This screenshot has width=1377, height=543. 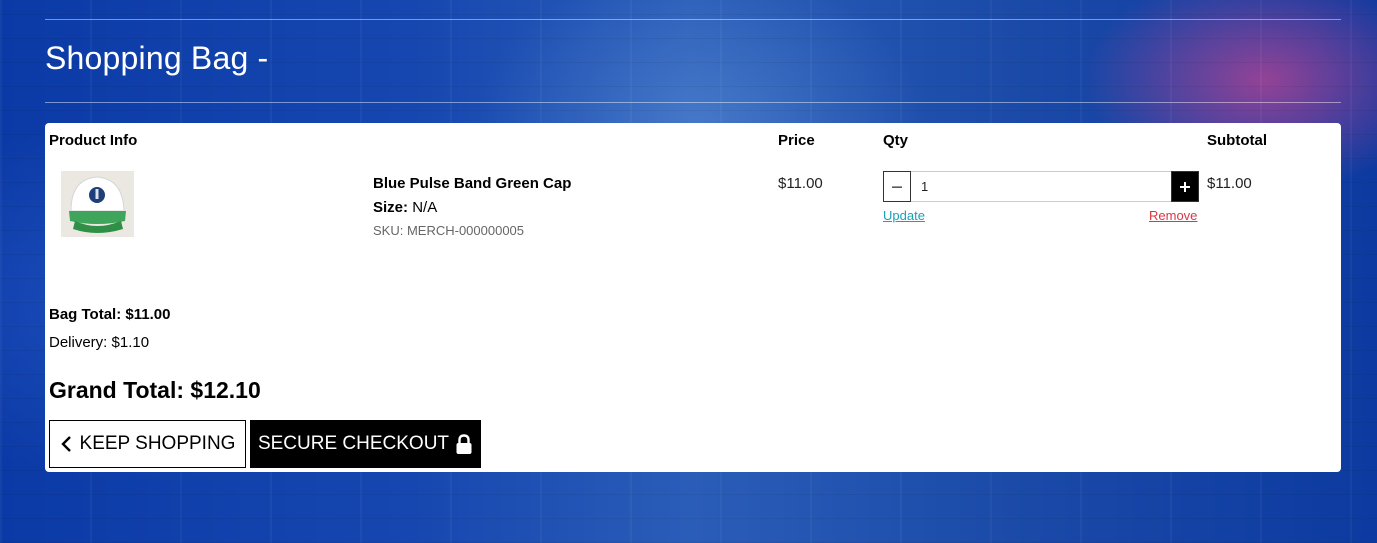 I want to click on chevron-left-icon, so click(x=66, y=444).